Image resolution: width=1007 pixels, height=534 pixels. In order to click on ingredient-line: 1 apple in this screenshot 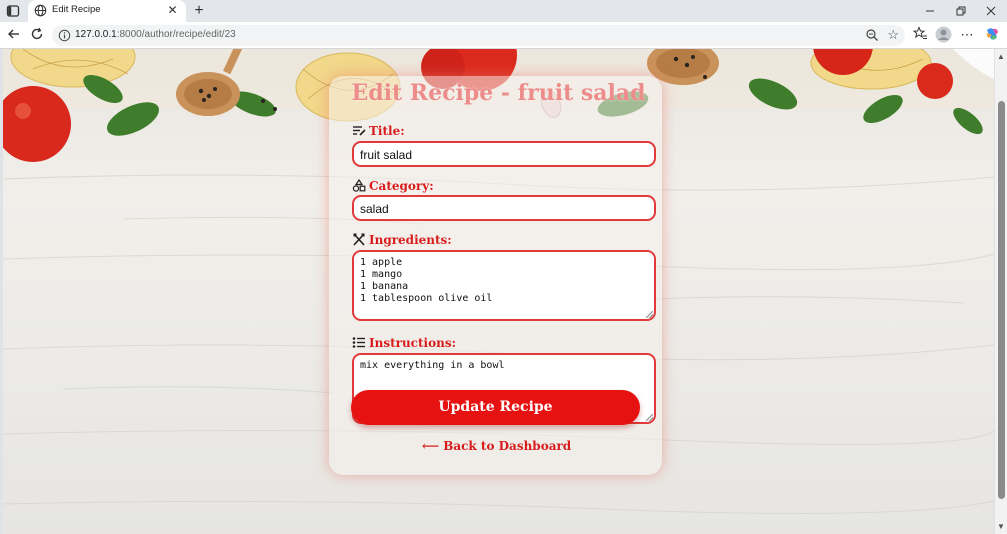, I will do `click(381, 262)`.